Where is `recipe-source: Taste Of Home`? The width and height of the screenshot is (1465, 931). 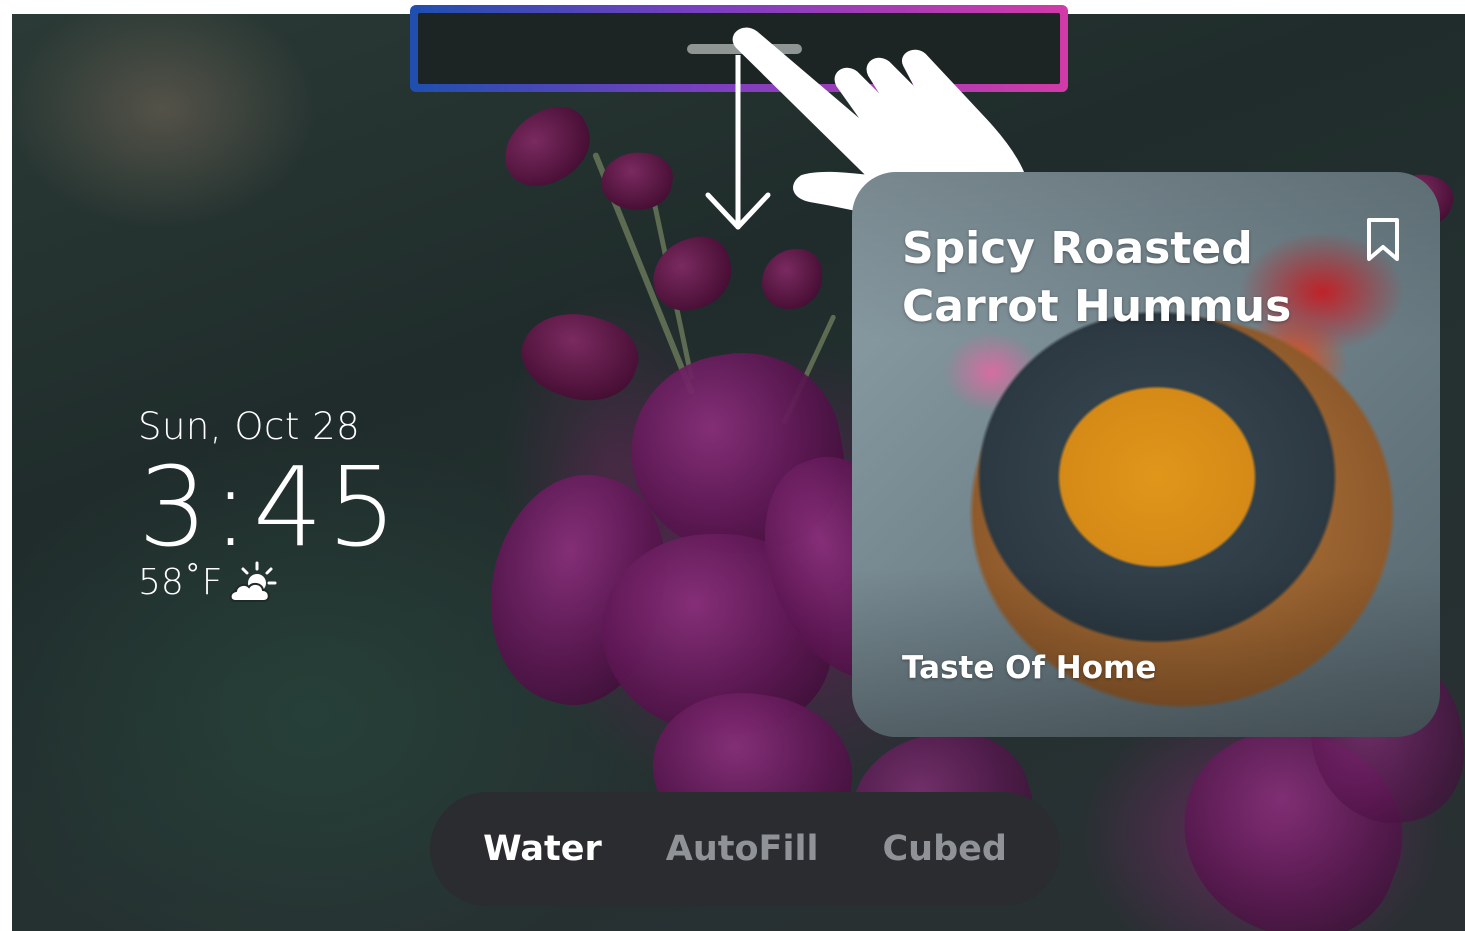 recipe-source: Taste Of Home is located at coordinates (1029, 668).